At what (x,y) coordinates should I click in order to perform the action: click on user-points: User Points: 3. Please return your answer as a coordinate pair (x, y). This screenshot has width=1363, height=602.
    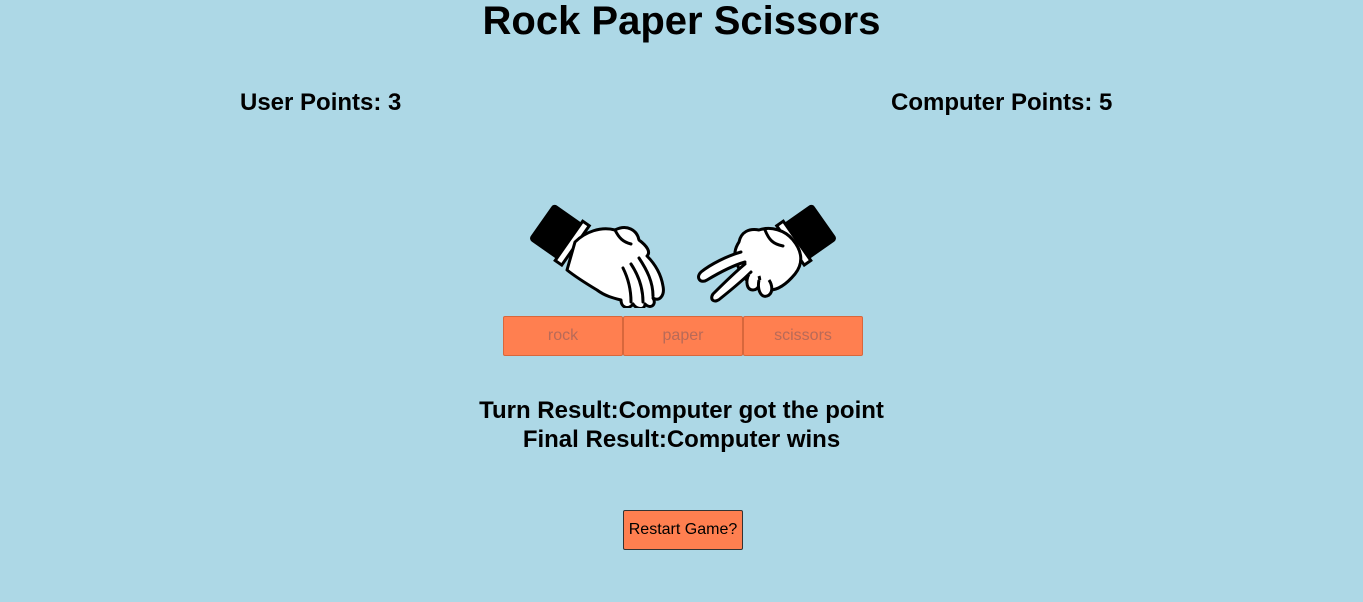
    Looking at the image, I should click on (321, 102).